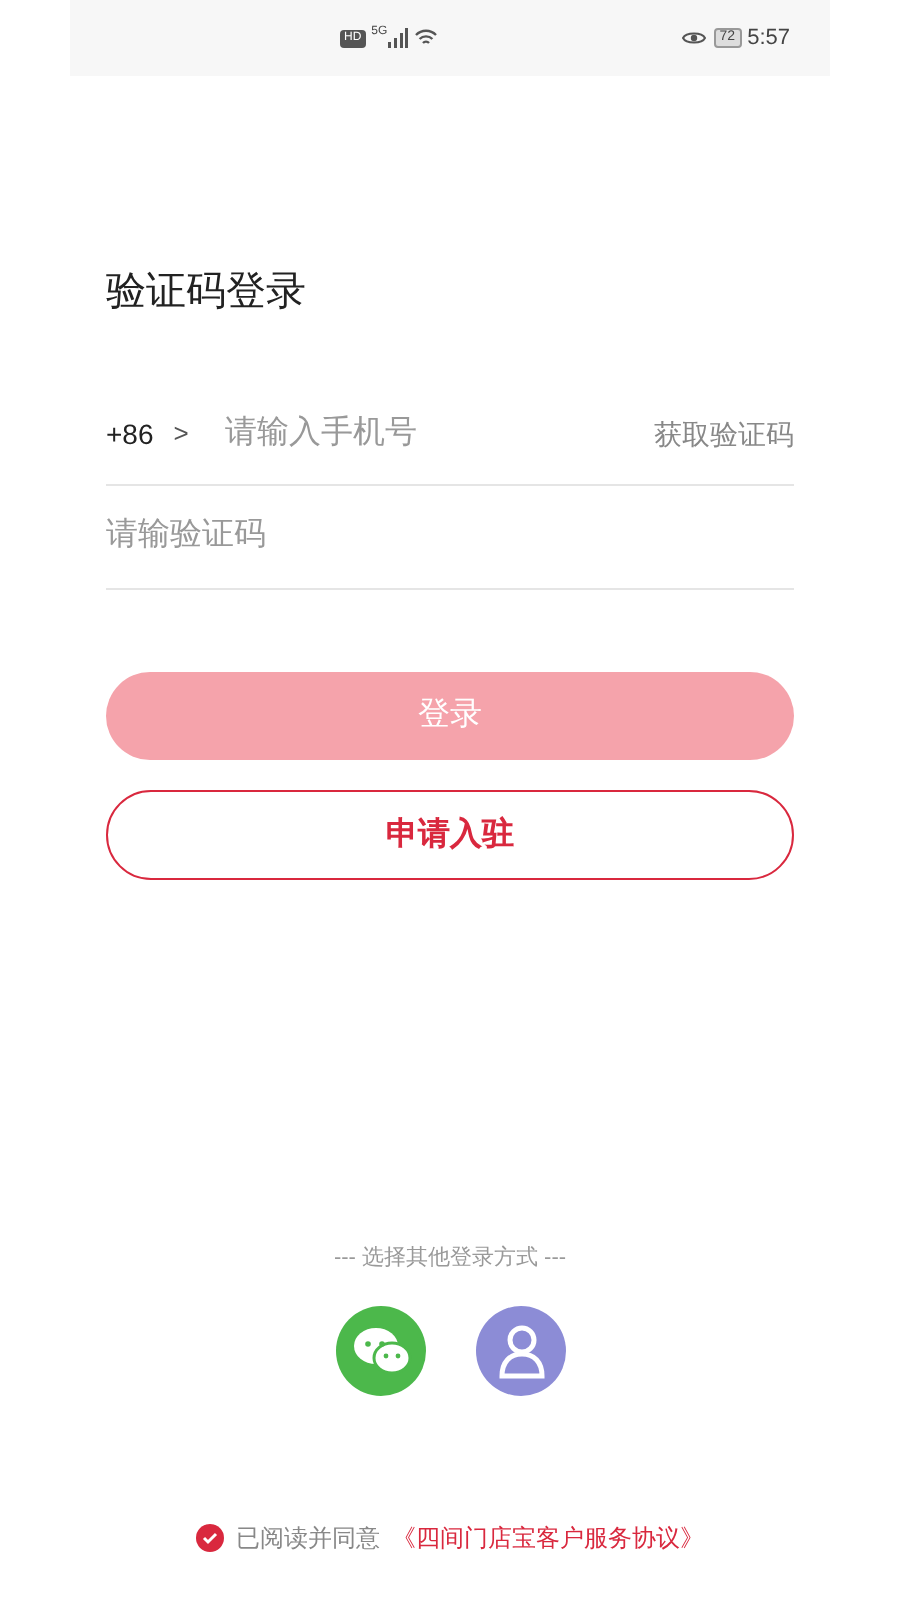  I want to click on chat-bubbles-icon, so click(381, 1351).